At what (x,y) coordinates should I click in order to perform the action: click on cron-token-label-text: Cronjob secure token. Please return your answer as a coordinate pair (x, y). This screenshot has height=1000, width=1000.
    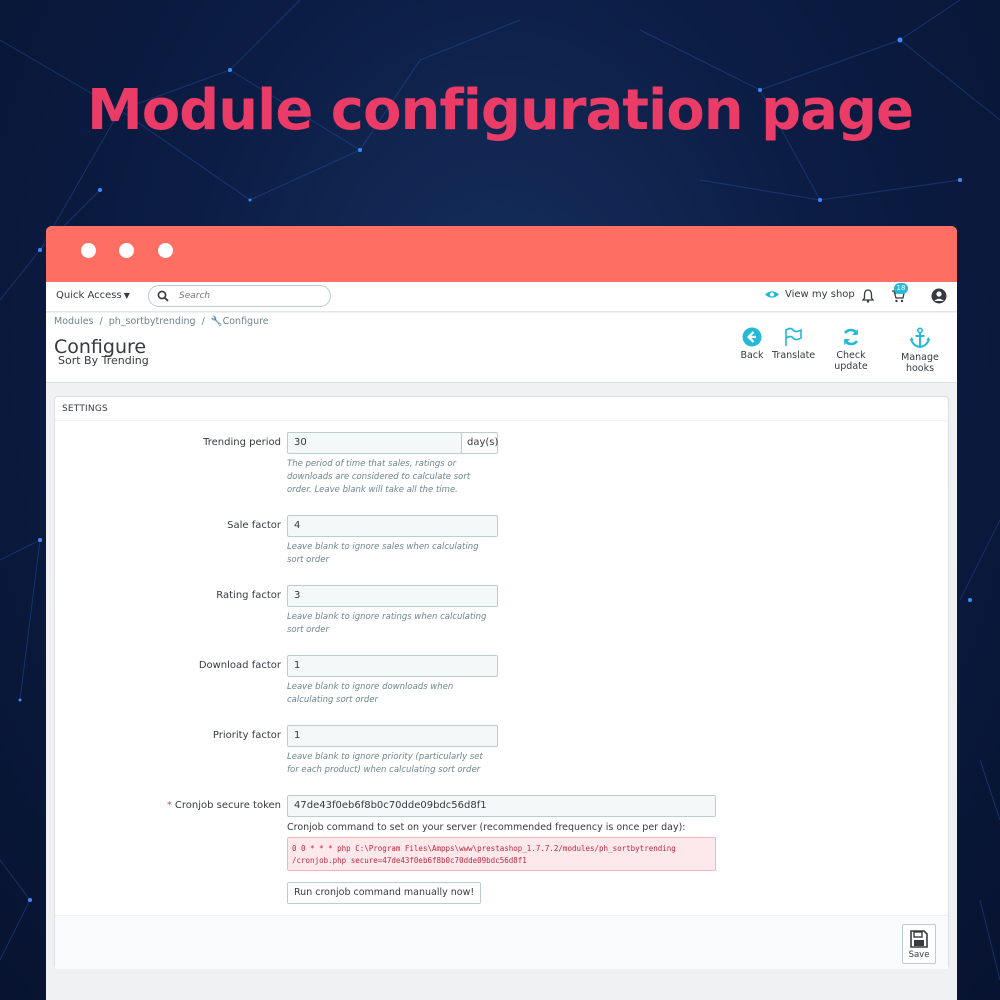
    Looking at the image, I should click on (227, 805).